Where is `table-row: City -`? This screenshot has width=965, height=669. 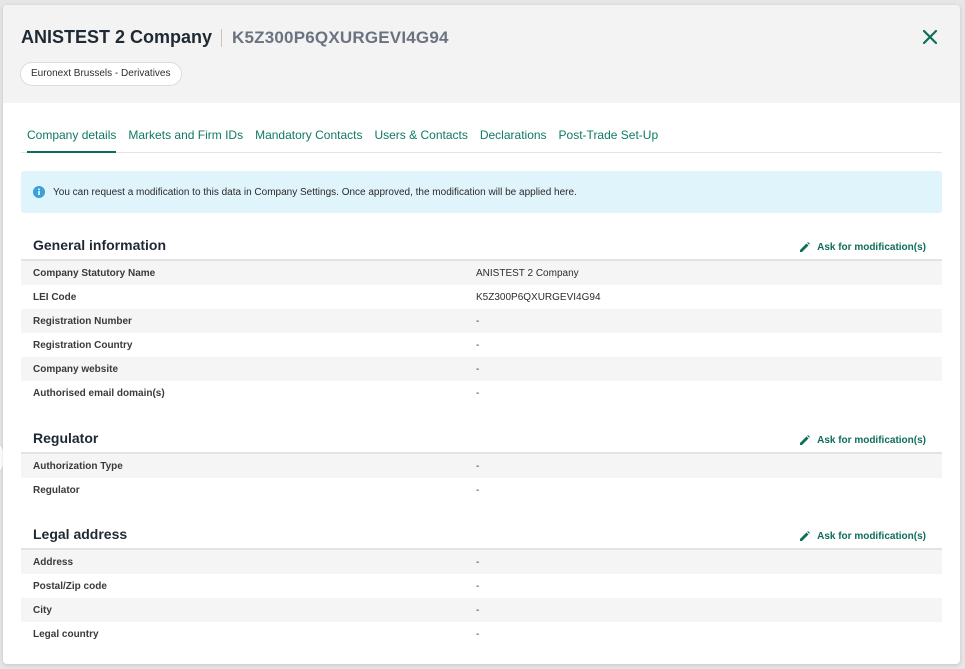 table-row: City - is located at coordinates (481, 610).